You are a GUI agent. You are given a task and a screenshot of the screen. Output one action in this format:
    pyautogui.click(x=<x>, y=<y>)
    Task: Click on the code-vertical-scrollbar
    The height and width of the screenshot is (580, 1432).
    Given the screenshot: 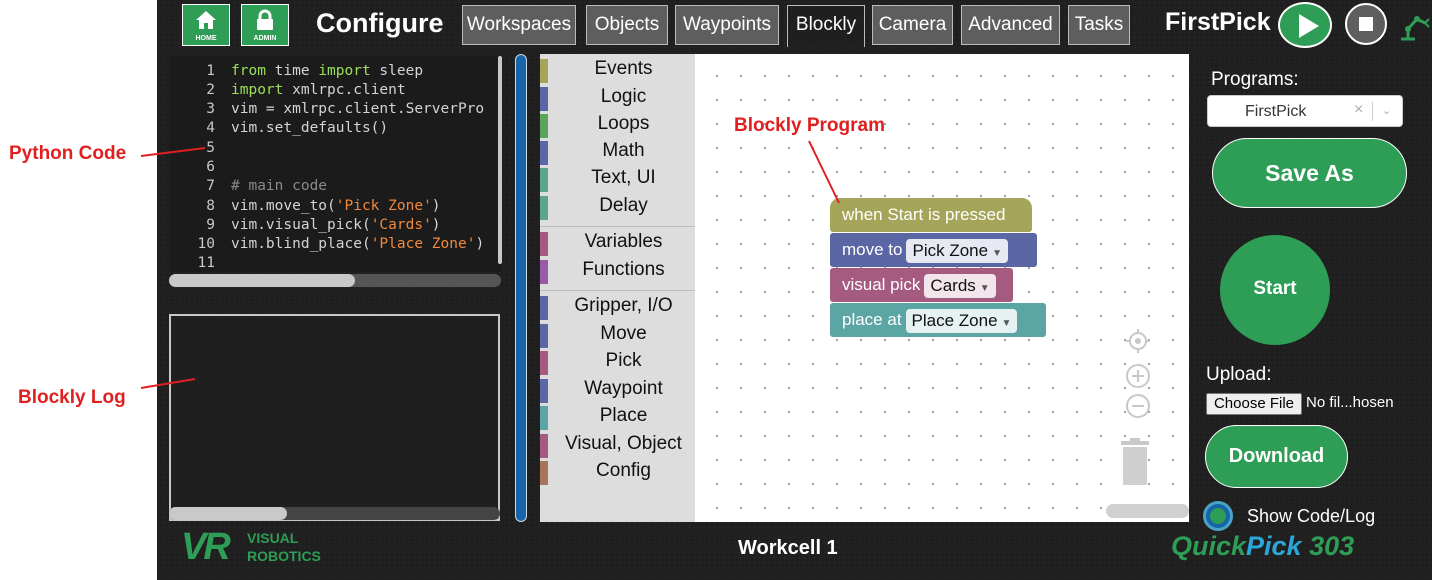 What is the action you would take?
    pyautogui.click(x=500, y=160)
    